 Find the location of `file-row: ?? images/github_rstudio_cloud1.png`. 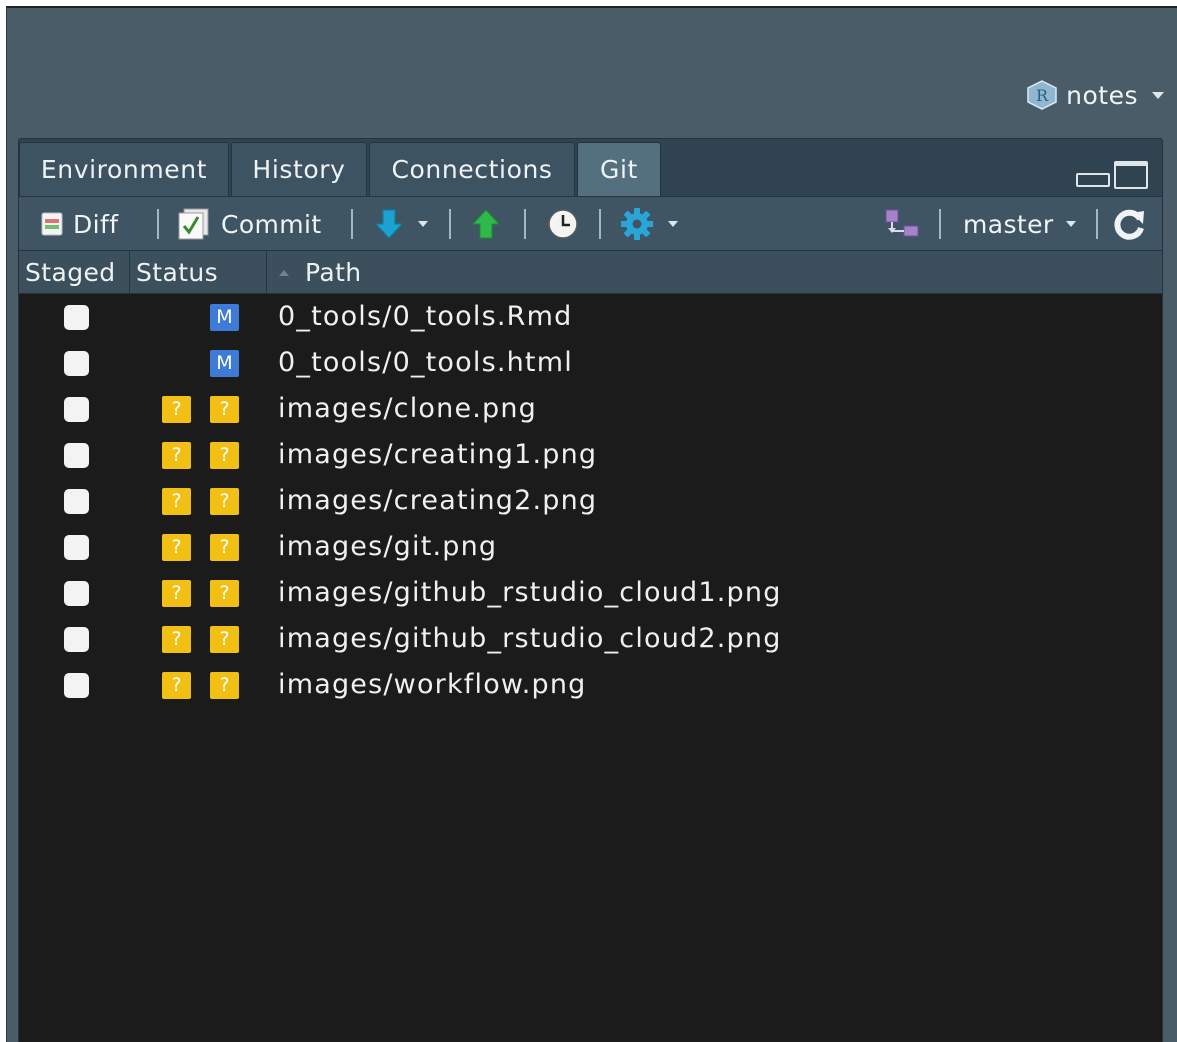

file-row: ?? images/github_rstudio_cloud1.png is located at coordinates (590, 593).